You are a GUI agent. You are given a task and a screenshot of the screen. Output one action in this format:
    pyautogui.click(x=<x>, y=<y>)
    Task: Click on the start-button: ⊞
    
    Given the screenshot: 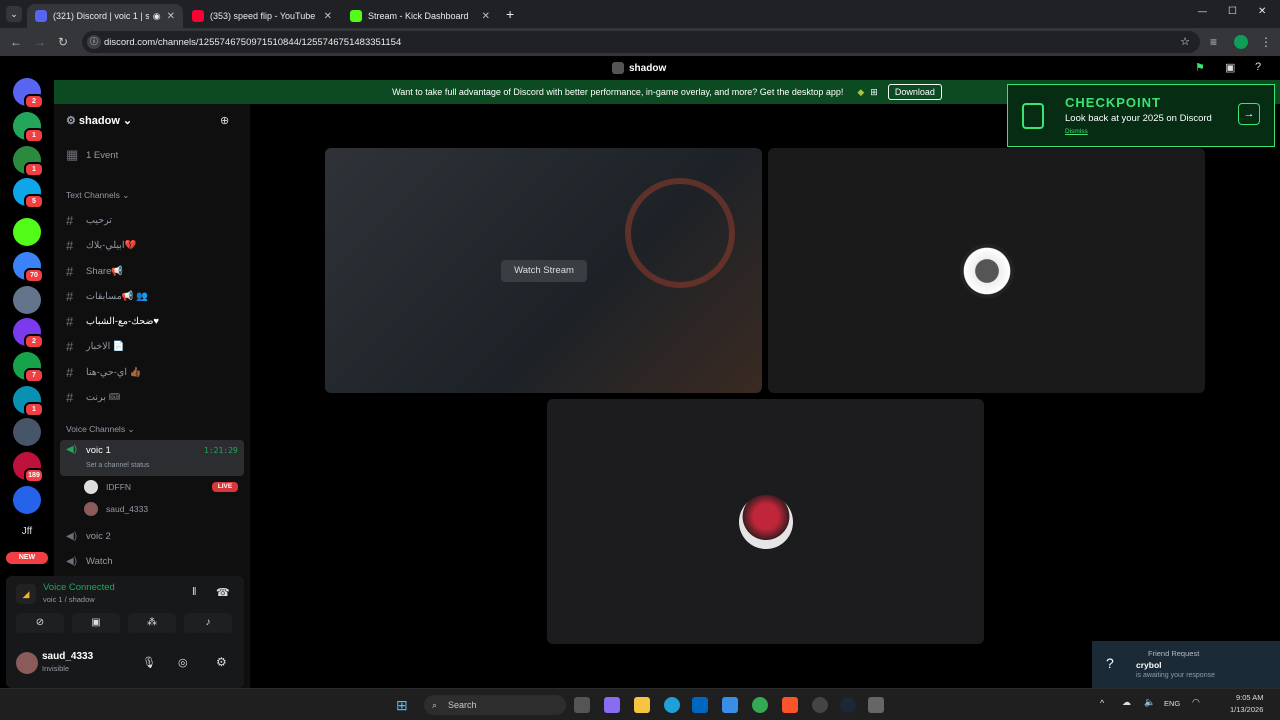 What is the action you would take?
    pyautogui.click(x=402, y=705)
    